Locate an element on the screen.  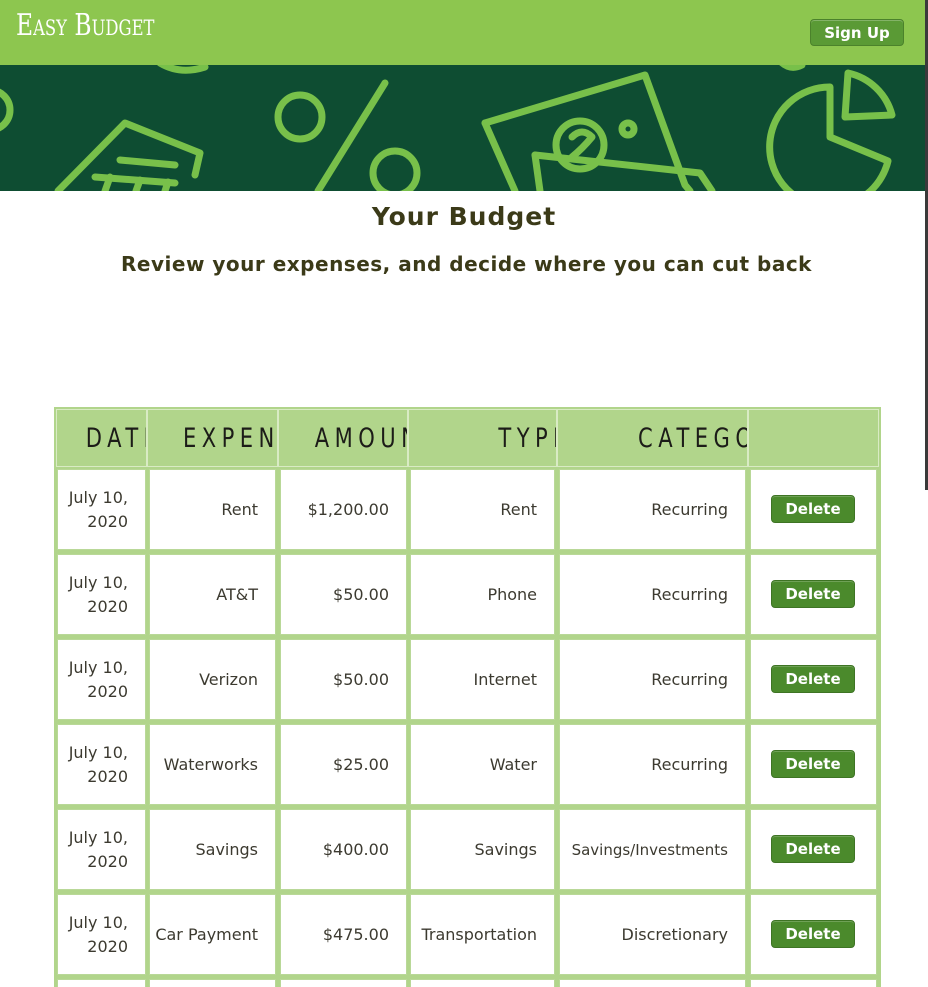
column-header-amount: Amount is located at coordinates (343, 438).